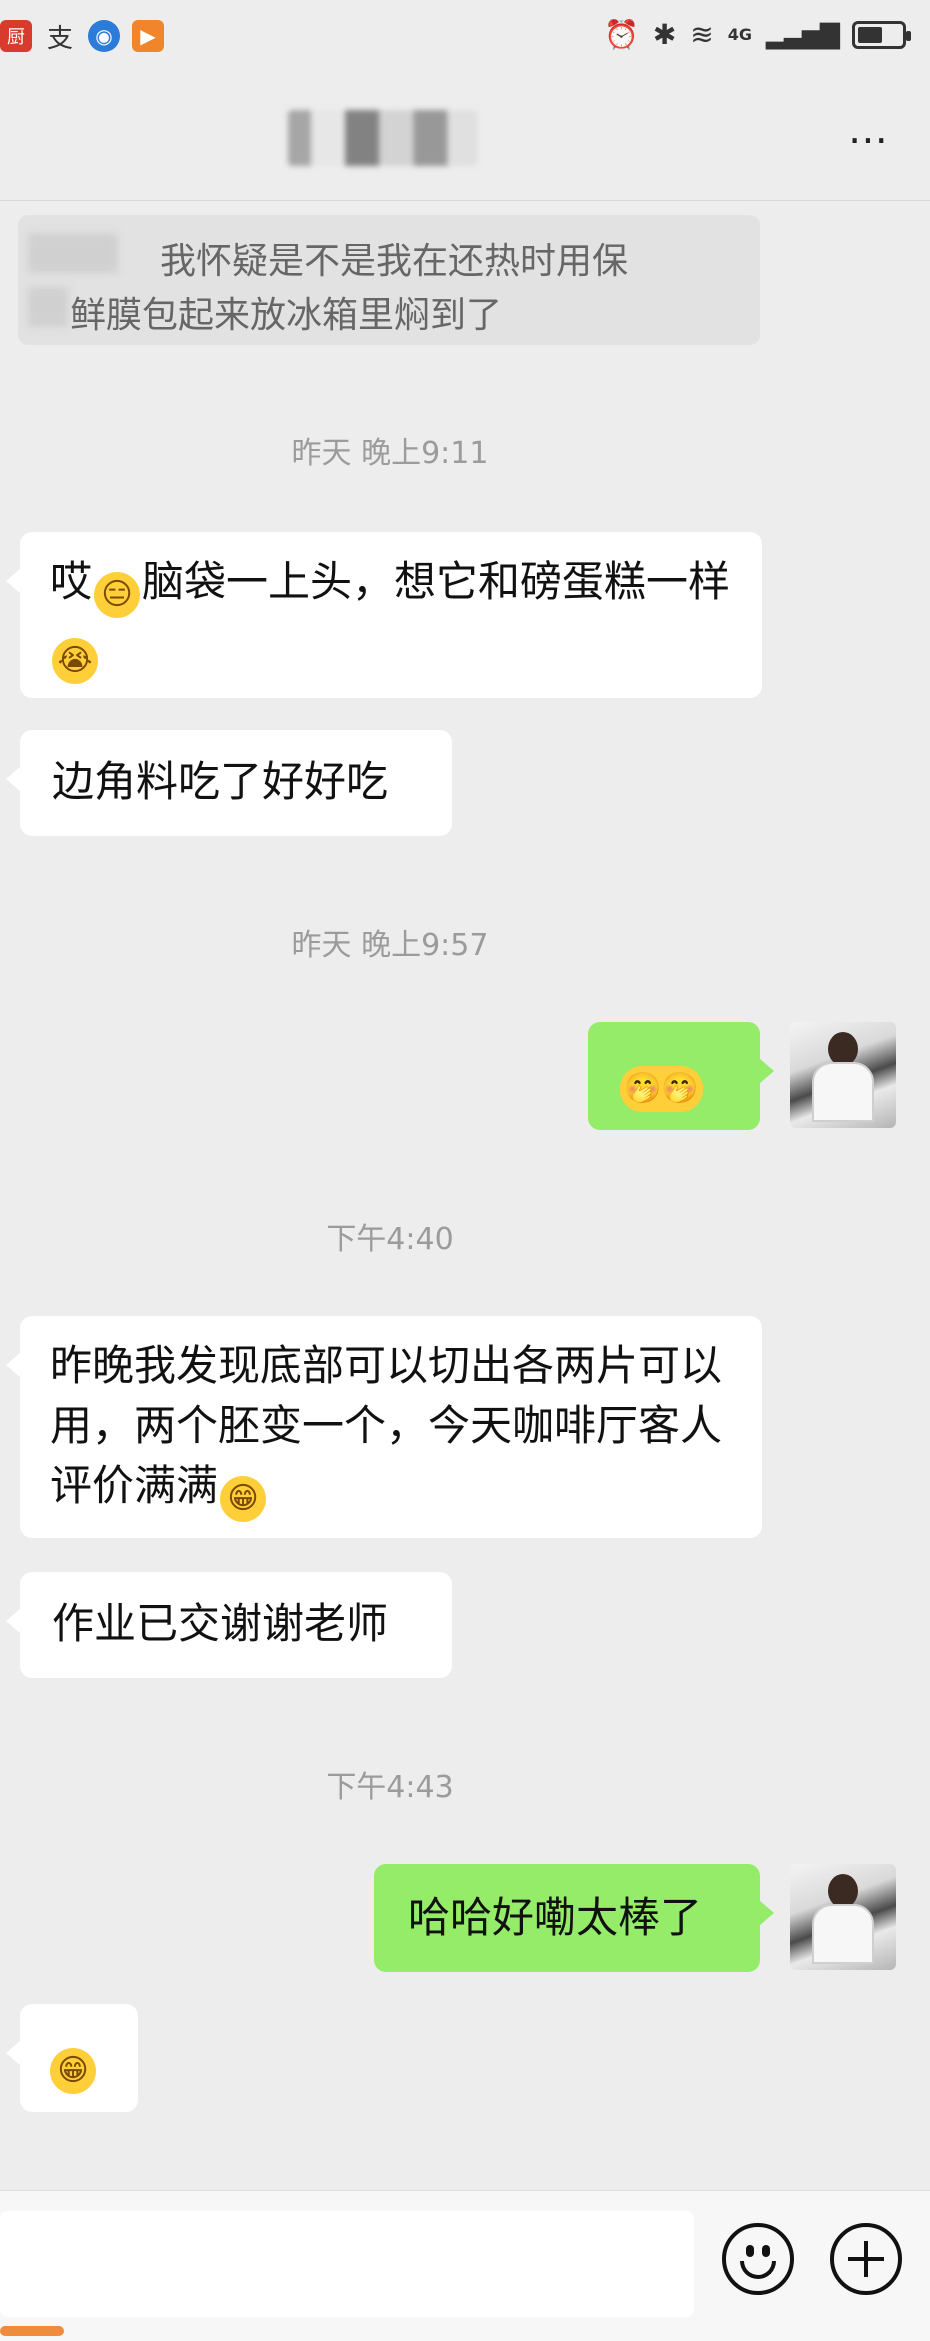 The height and width of the screenshot is (2341, 930). I want to click on plus-button, so click(866, 2259).